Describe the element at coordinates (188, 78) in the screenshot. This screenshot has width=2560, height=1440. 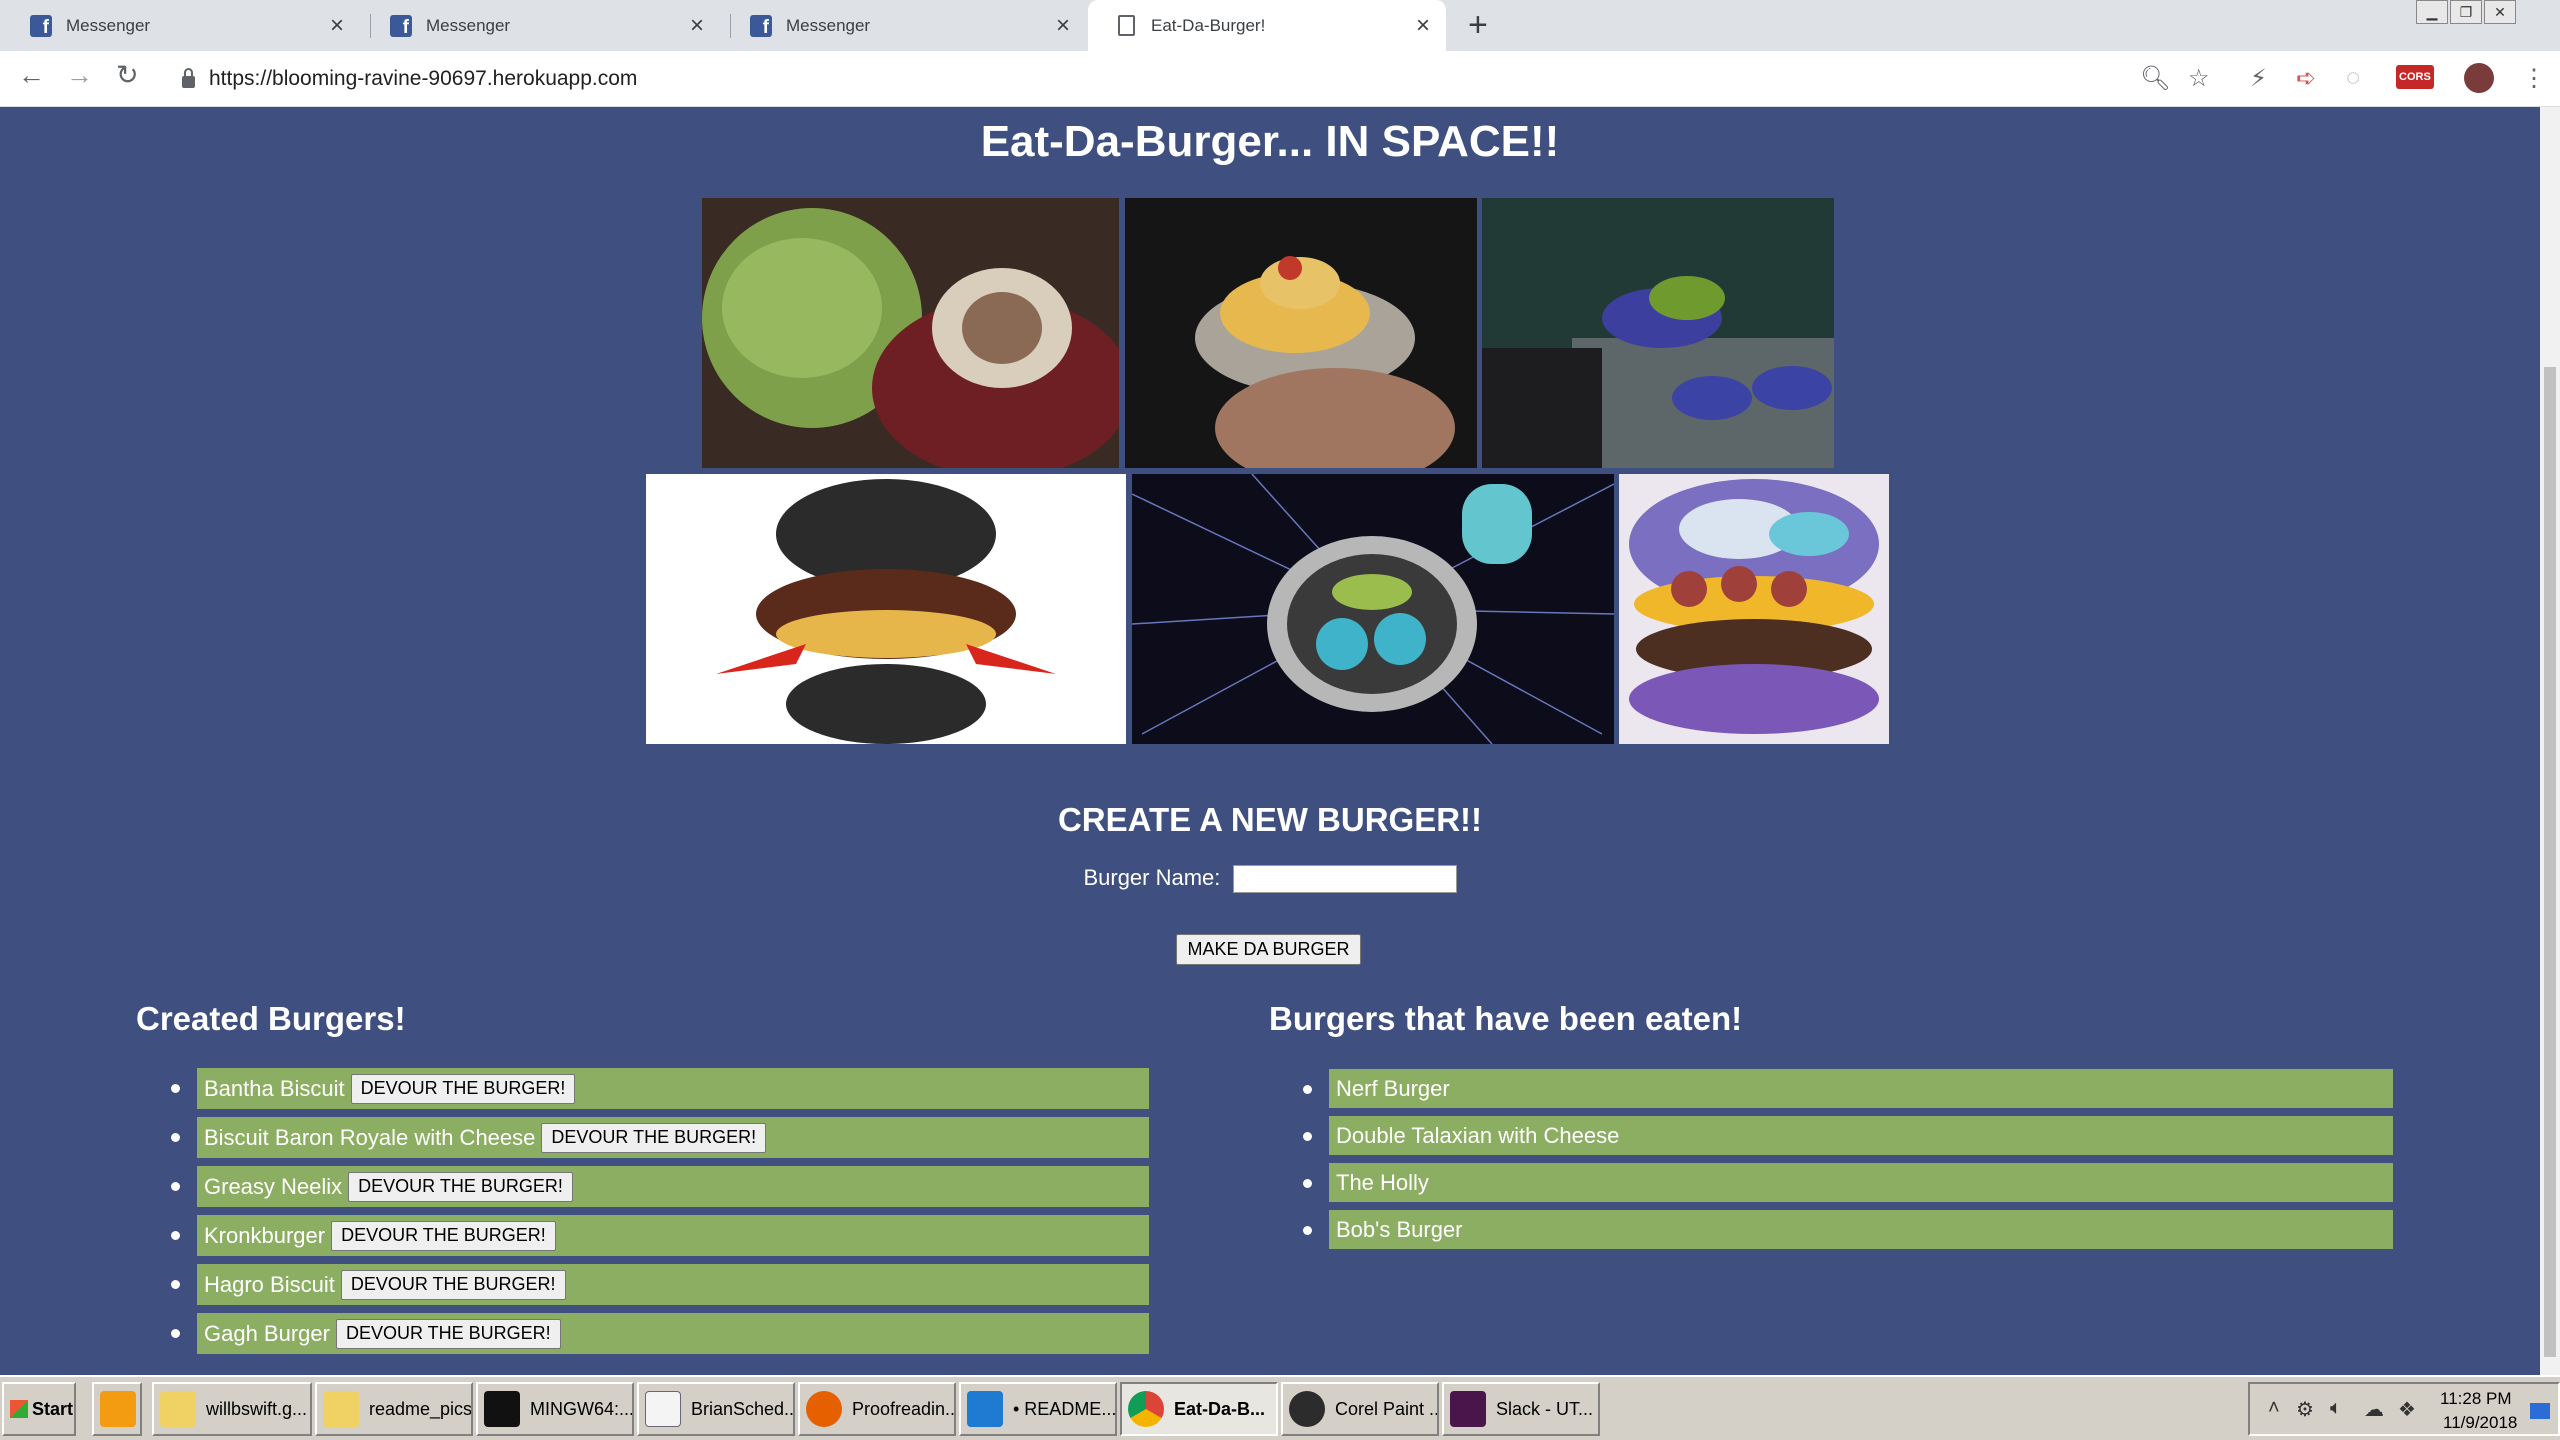
I see `lock-icon` at that location.